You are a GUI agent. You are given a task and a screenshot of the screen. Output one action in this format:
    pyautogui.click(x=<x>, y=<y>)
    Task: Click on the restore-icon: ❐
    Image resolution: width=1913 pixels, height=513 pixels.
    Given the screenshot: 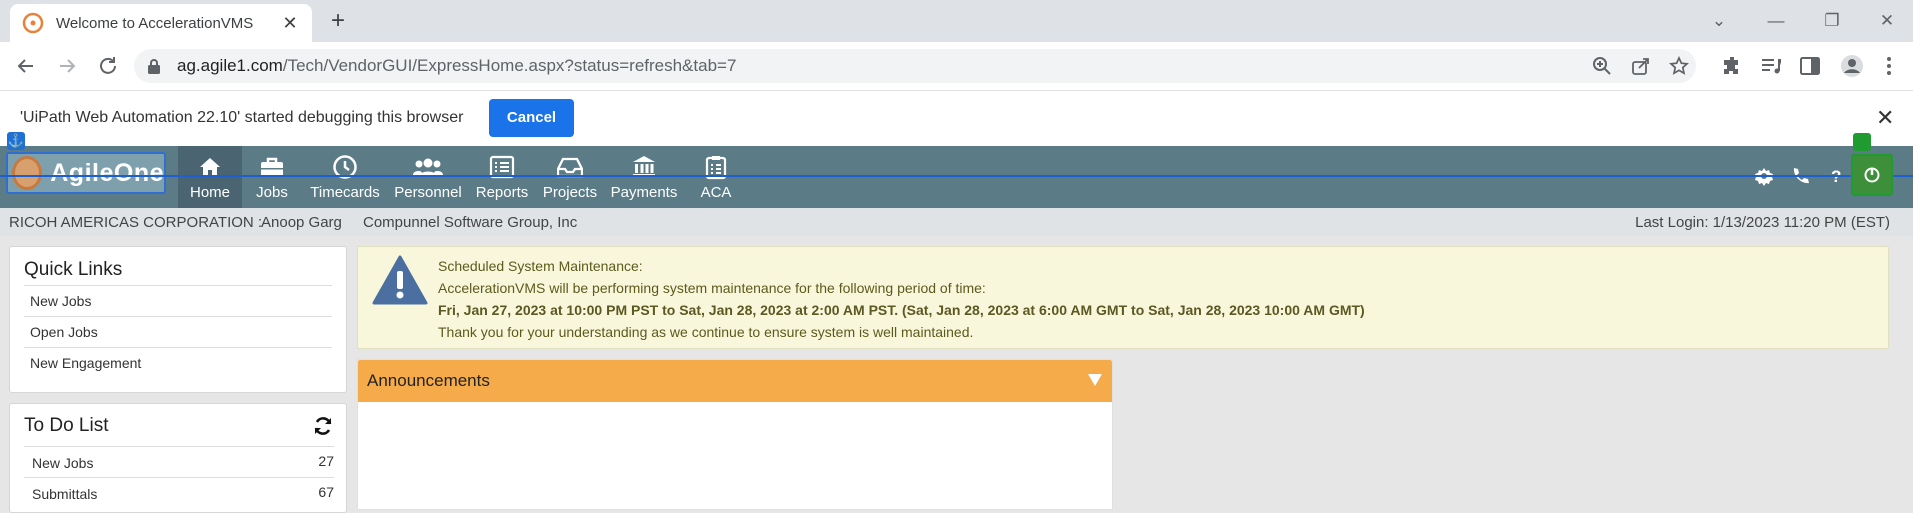 What is the action you would take?
    pyautogui.click(x=1832, y=21)
    